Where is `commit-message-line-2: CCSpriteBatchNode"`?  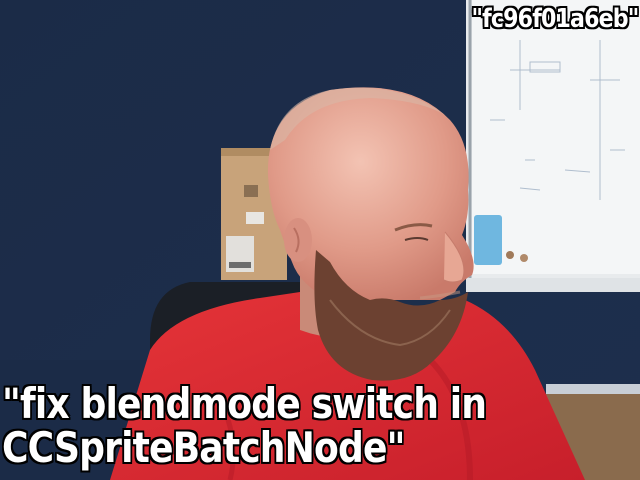
commit-message-line-2: CCSpriteBatchNode" is located at coordinates (203, 447).